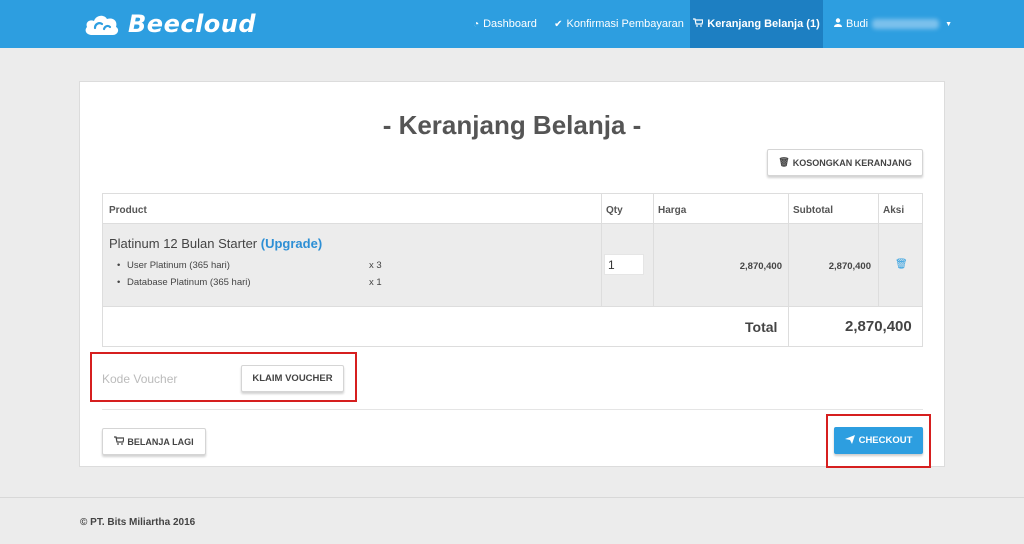 The image size is (1024, 544). Describe the element at coordinates (558, 24) in the screenshot. I see `check-icon: ✔` at that location.